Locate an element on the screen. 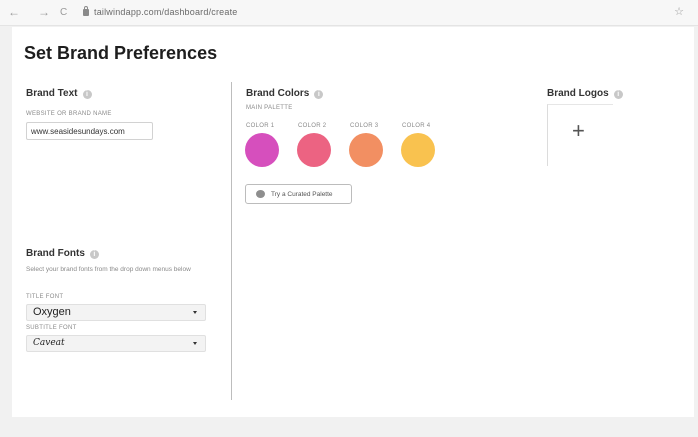  color-2-label: COLOR 2 is located at coordinates (312, 126).